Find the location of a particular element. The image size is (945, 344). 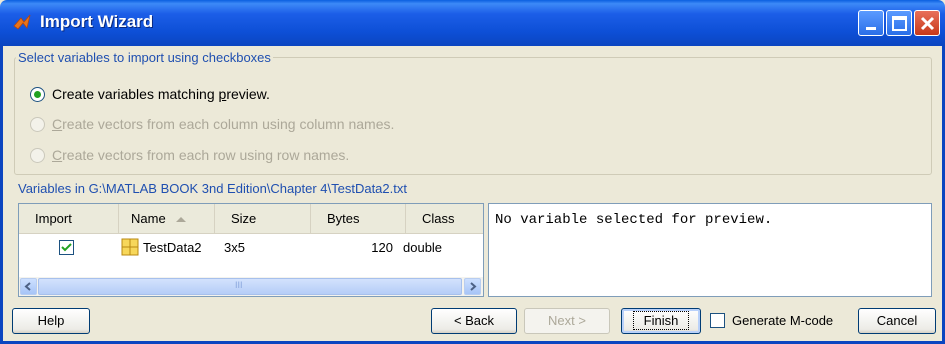

title-bar: Import Wizard is located at coordinates (472, 23).